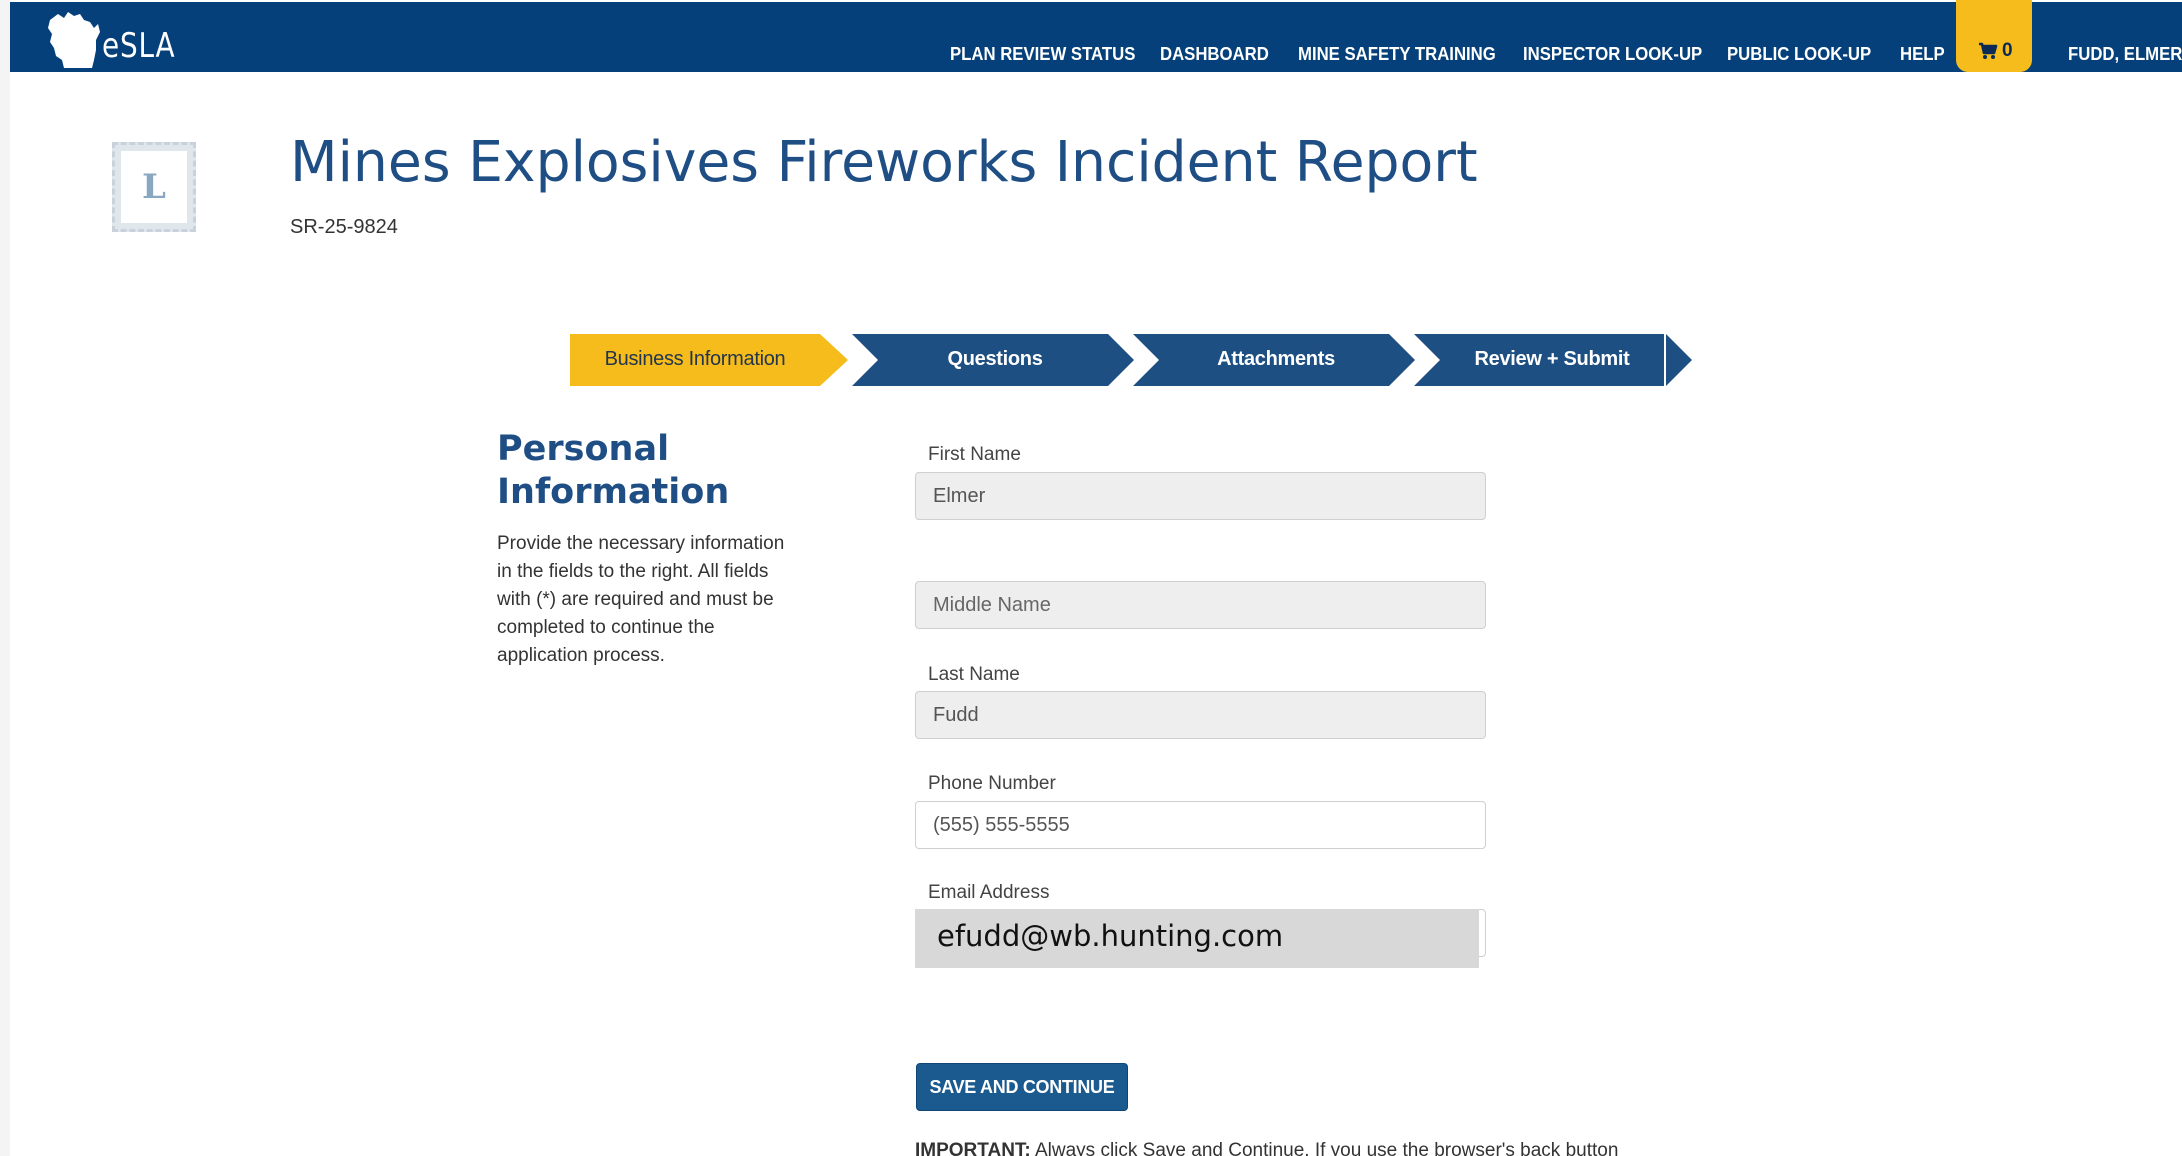  I want to click on nav-plan-review-status: PLAN REVIEW STATUS, so click(1042, 54).